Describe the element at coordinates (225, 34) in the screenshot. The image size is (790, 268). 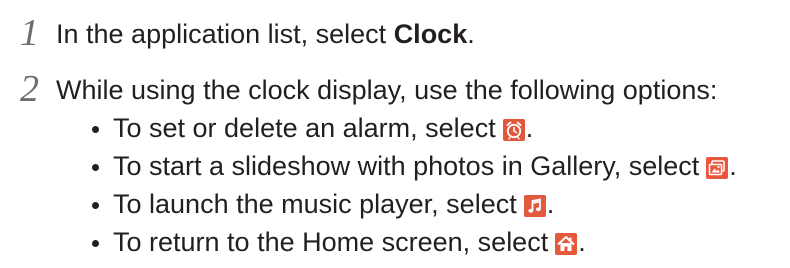
I see `step-text-before: In the application list, select` at that location.